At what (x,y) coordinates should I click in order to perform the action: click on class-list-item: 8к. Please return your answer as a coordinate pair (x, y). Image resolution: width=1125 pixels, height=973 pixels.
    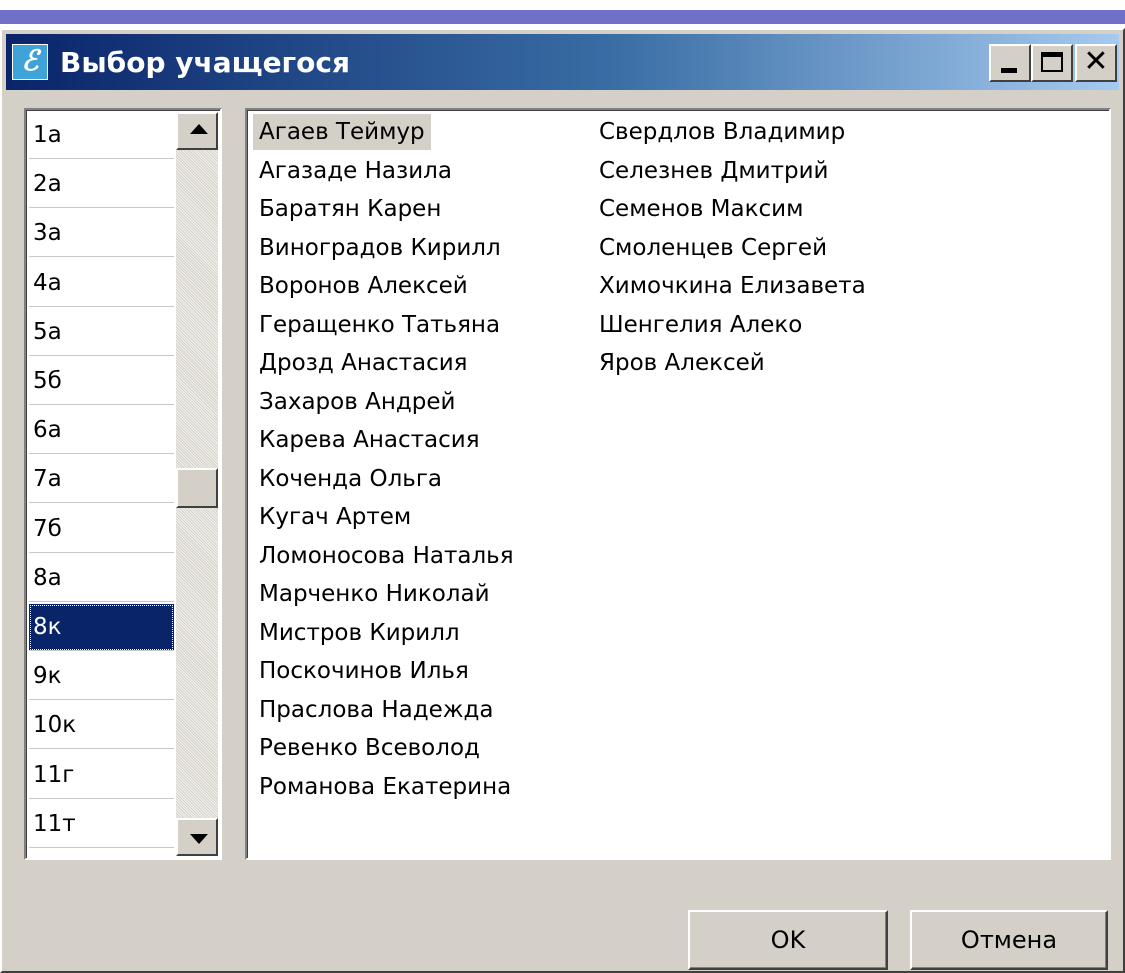
    Looking at the image, I should click on (101, 627).